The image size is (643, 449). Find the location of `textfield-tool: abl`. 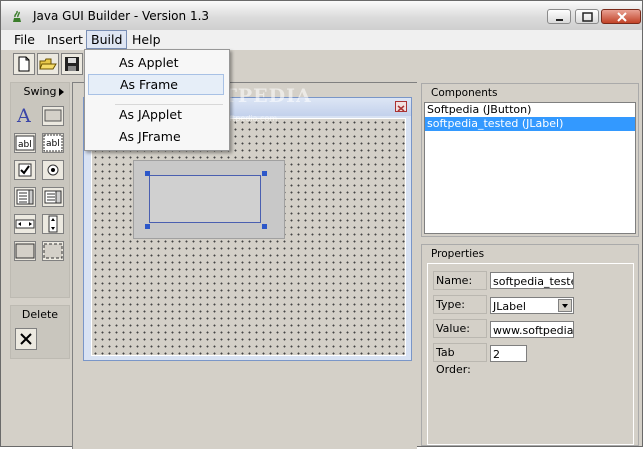

textfield-tool: abl is located at coordinates (25, 143).